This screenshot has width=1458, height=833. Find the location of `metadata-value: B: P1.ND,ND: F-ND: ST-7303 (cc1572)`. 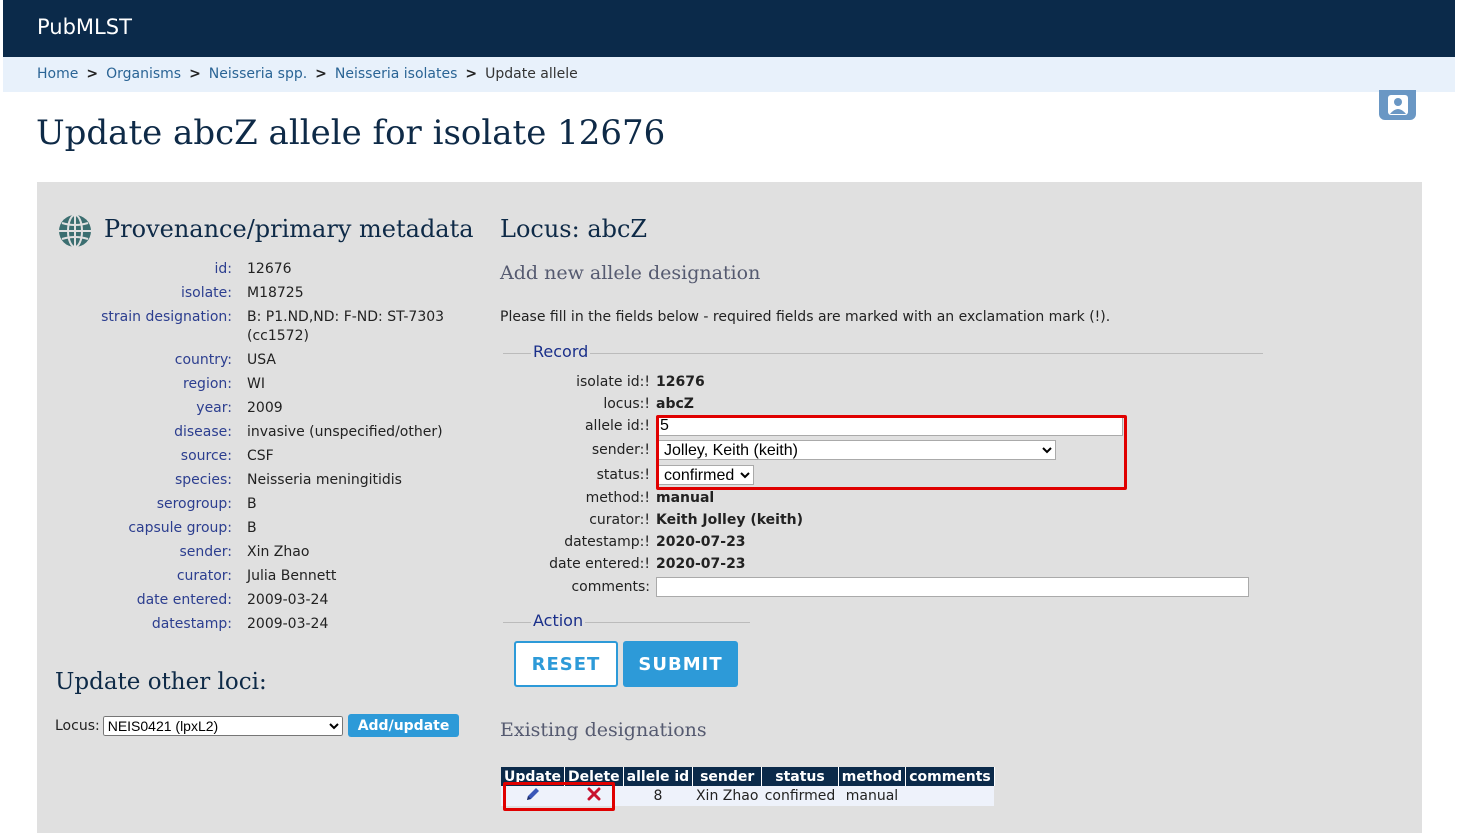

metadata-value: B: P1.ND,ND: F-ND: ST-7303 (cc1572) is located at coordinates (346, 326).